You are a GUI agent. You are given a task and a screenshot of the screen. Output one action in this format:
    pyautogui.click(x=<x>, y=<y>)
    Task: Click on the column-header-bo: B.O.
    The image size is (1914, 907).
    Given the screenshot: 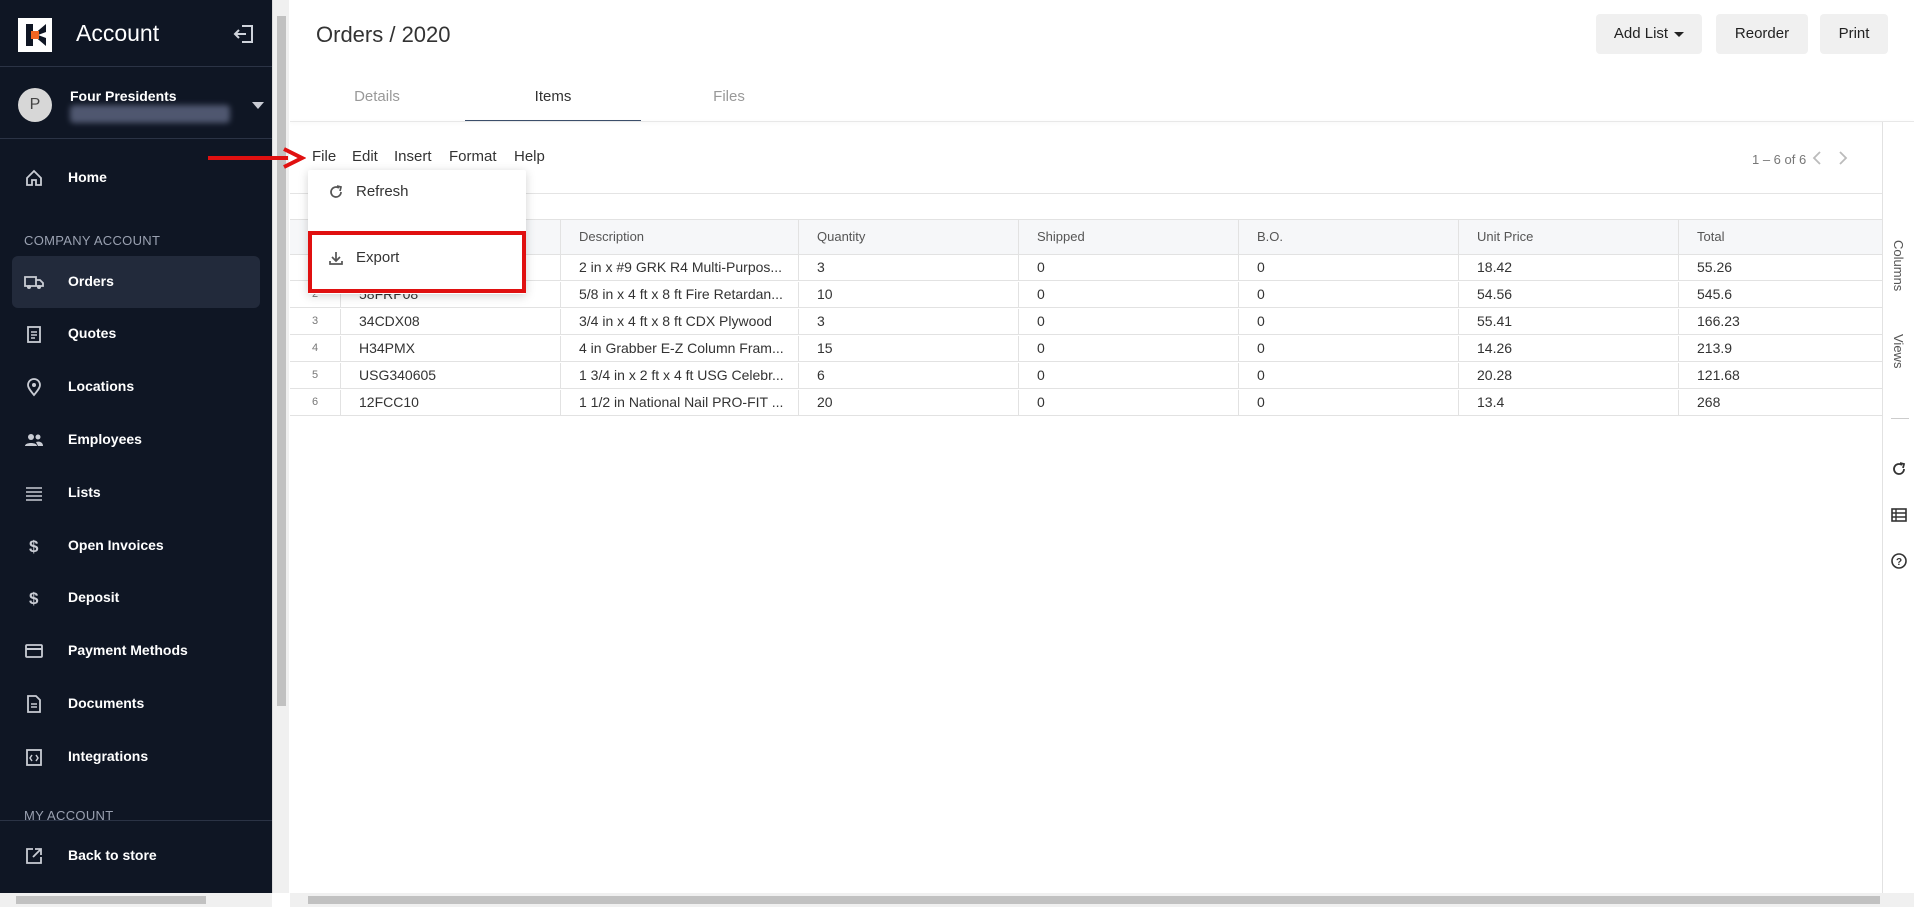 What is the action you would take?
    pyautogui.click(x=1348, y=238)
    